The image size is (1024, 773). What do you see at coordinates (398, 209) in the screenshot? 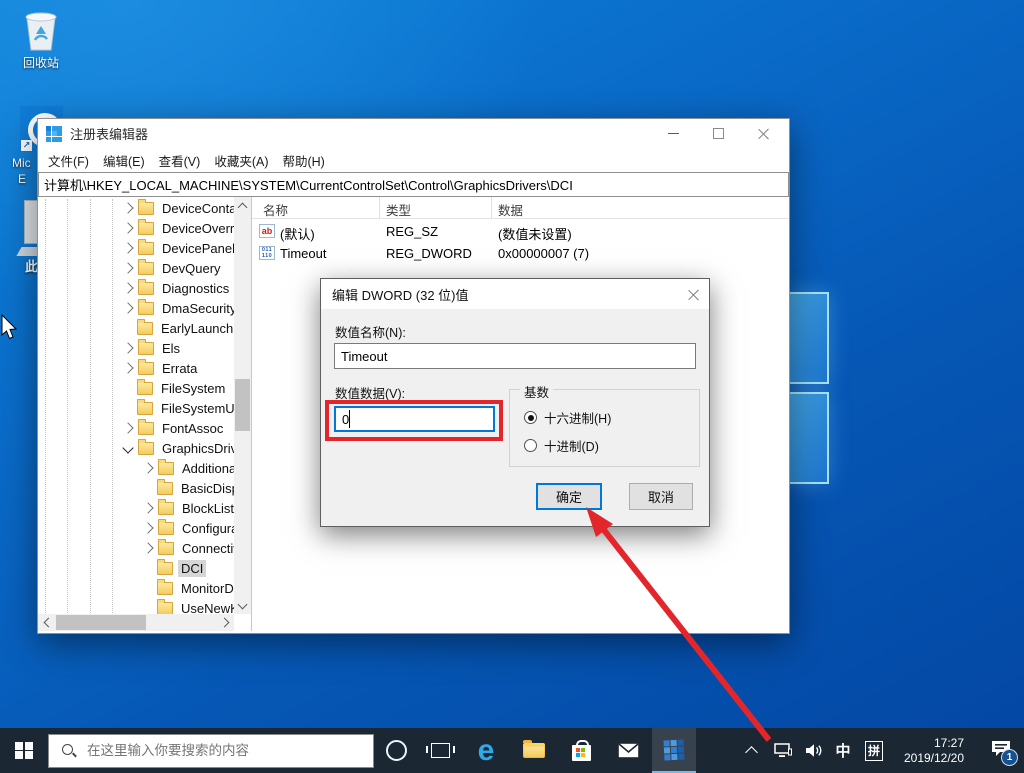
I see `column-type: 类型` at bounding box center [398, 209].